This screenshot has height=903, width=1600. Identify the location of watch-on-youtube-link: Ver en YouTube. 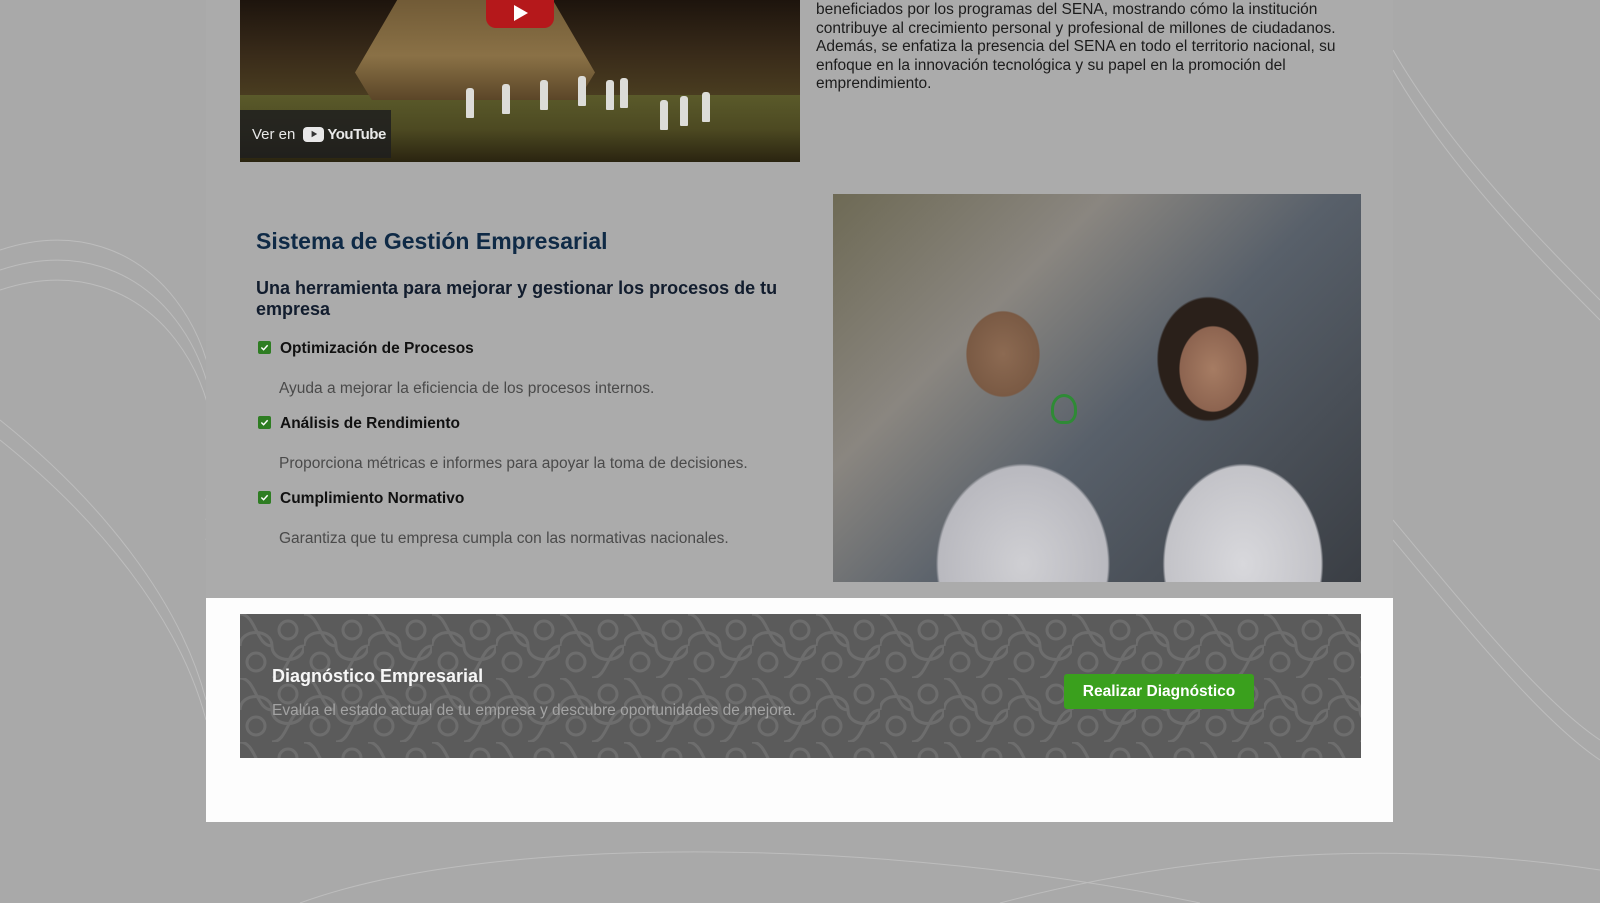
(315, 134).